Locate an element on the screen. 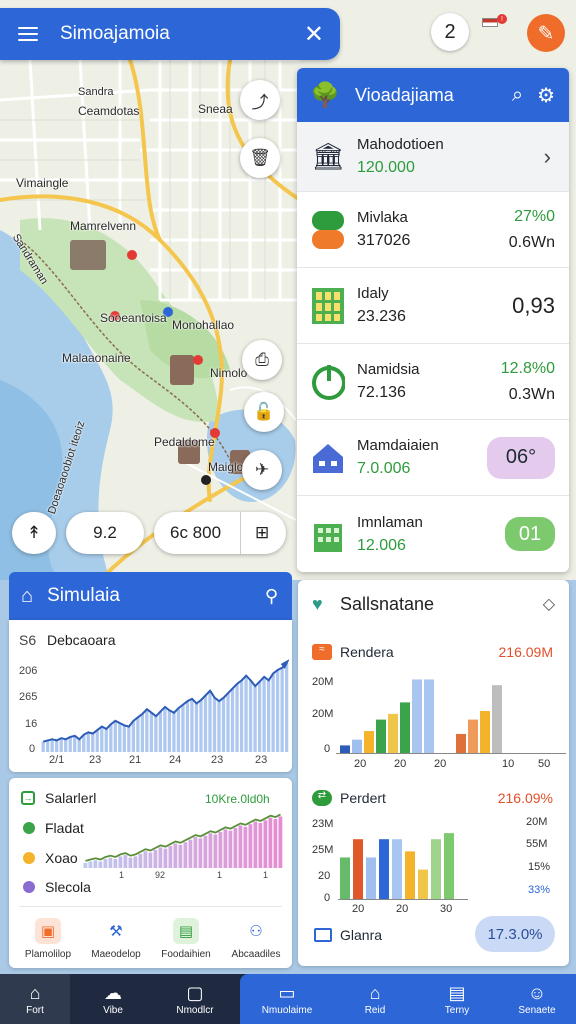 This screenshot has height=1024, width=576. y-tick: 206 is located at coordinates (28, 671).